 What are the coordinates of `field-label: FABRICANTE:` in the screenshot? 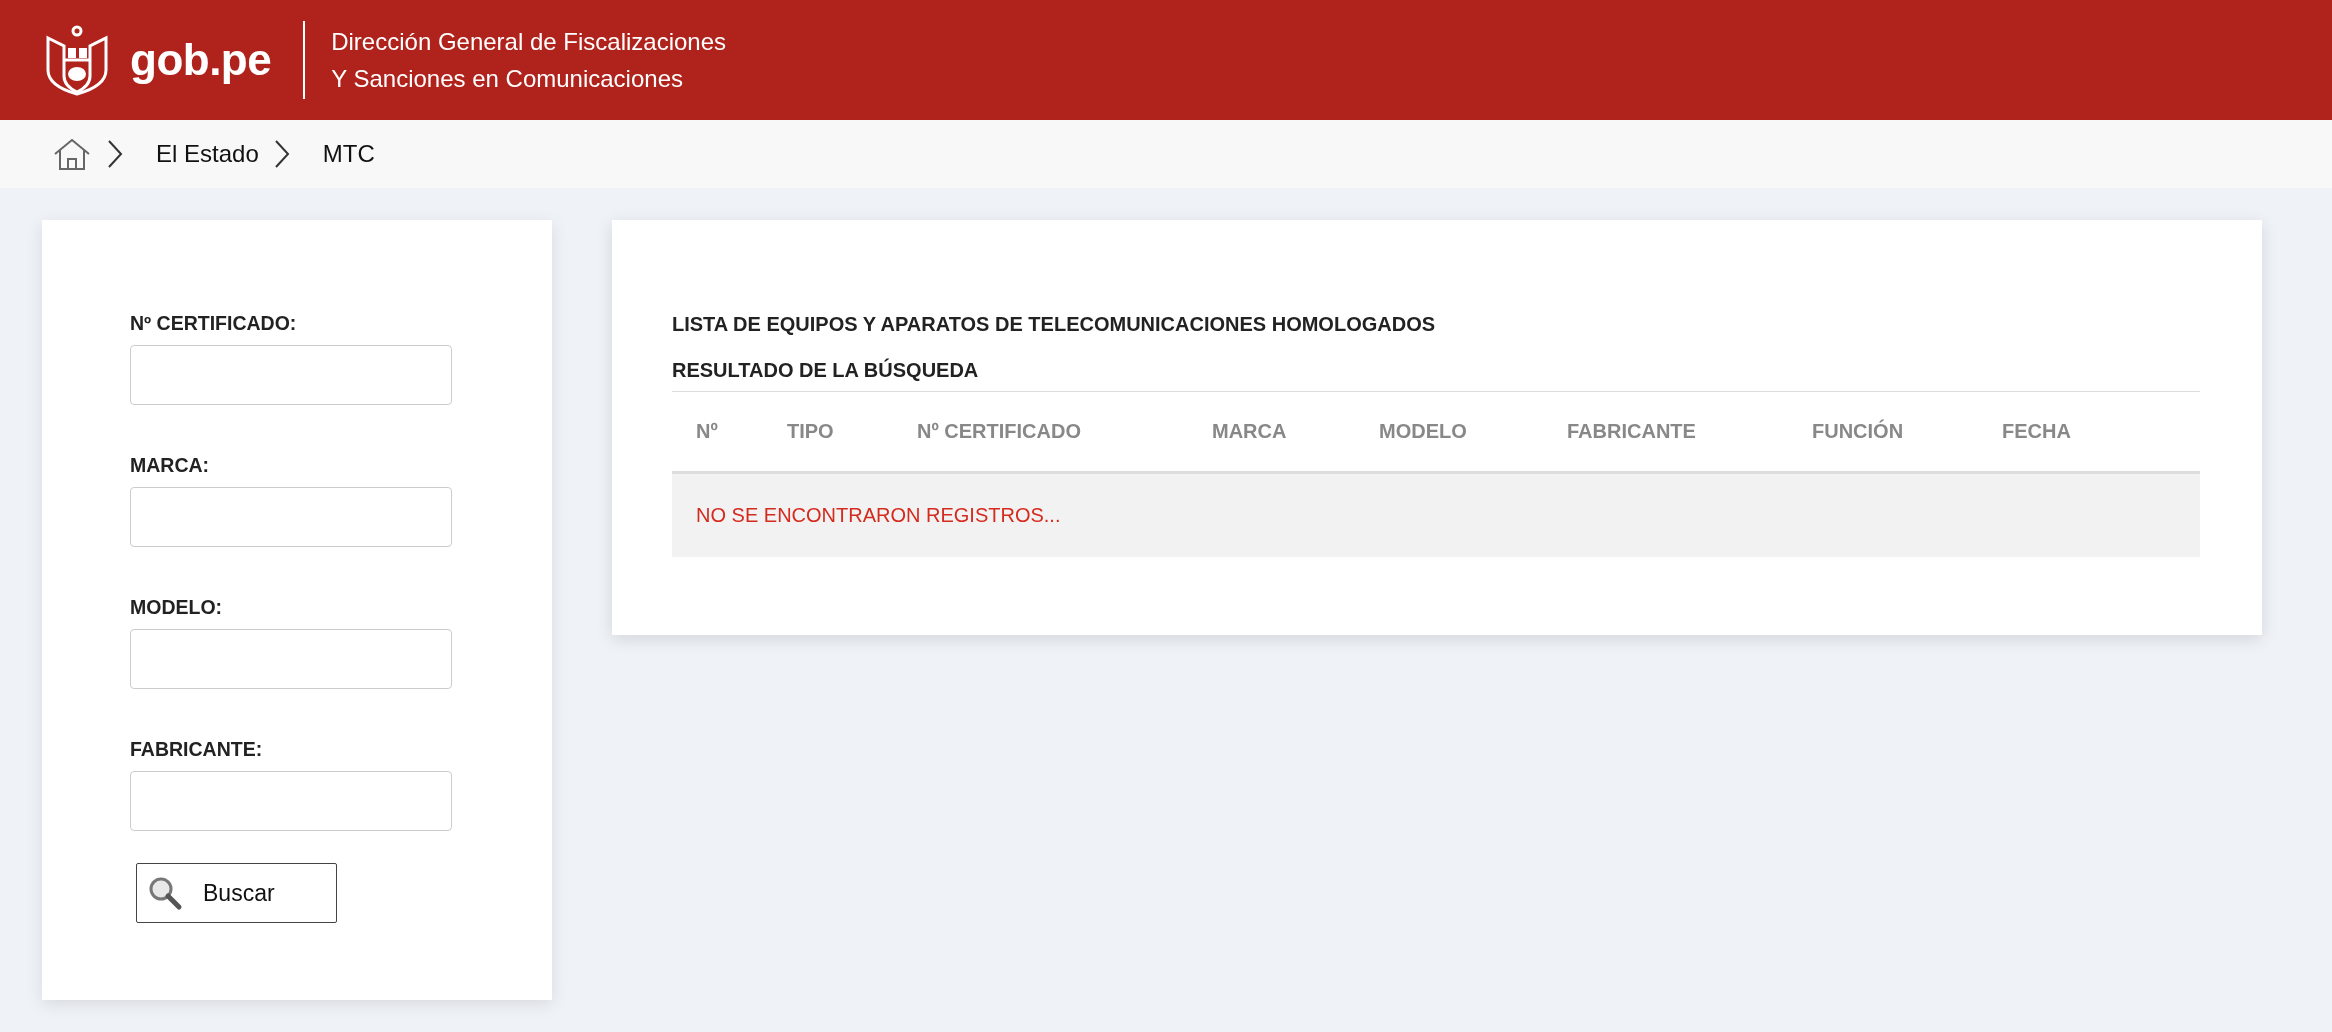 It's located at (197, 749).